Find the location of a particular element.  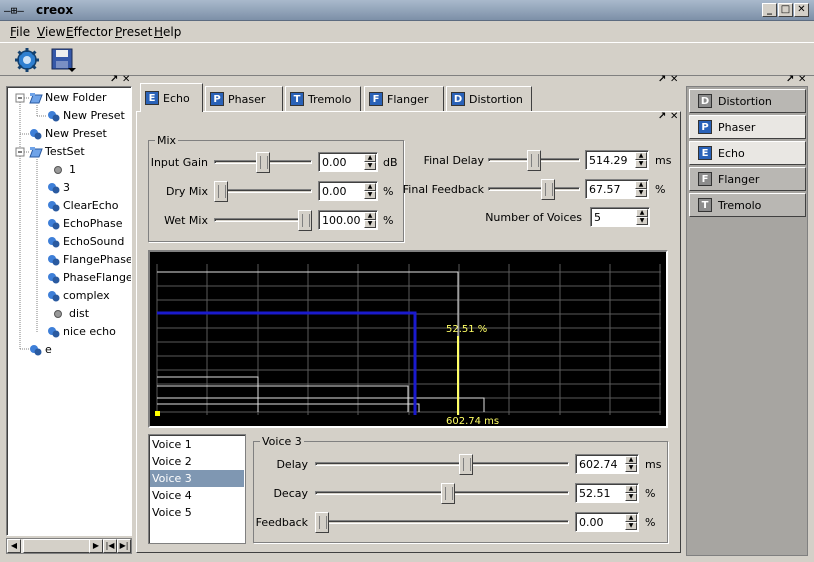

effect-chain-item-flanger: F Flanger is located at coordinates (747, 179).